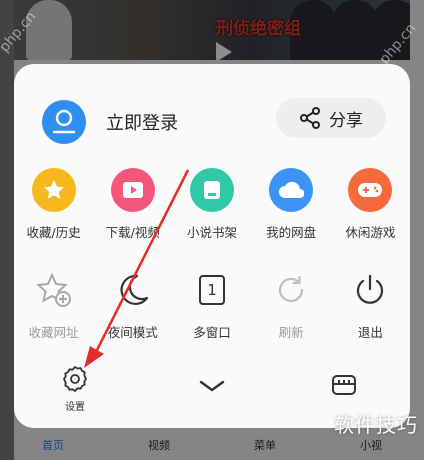 Image resolution: width=424 pixels, height=460 pixels. What do you see at coordinates (53, 332) in the screenshot?
I see `grid-item-label: 收藏网址` at bounding box center [53, 332].